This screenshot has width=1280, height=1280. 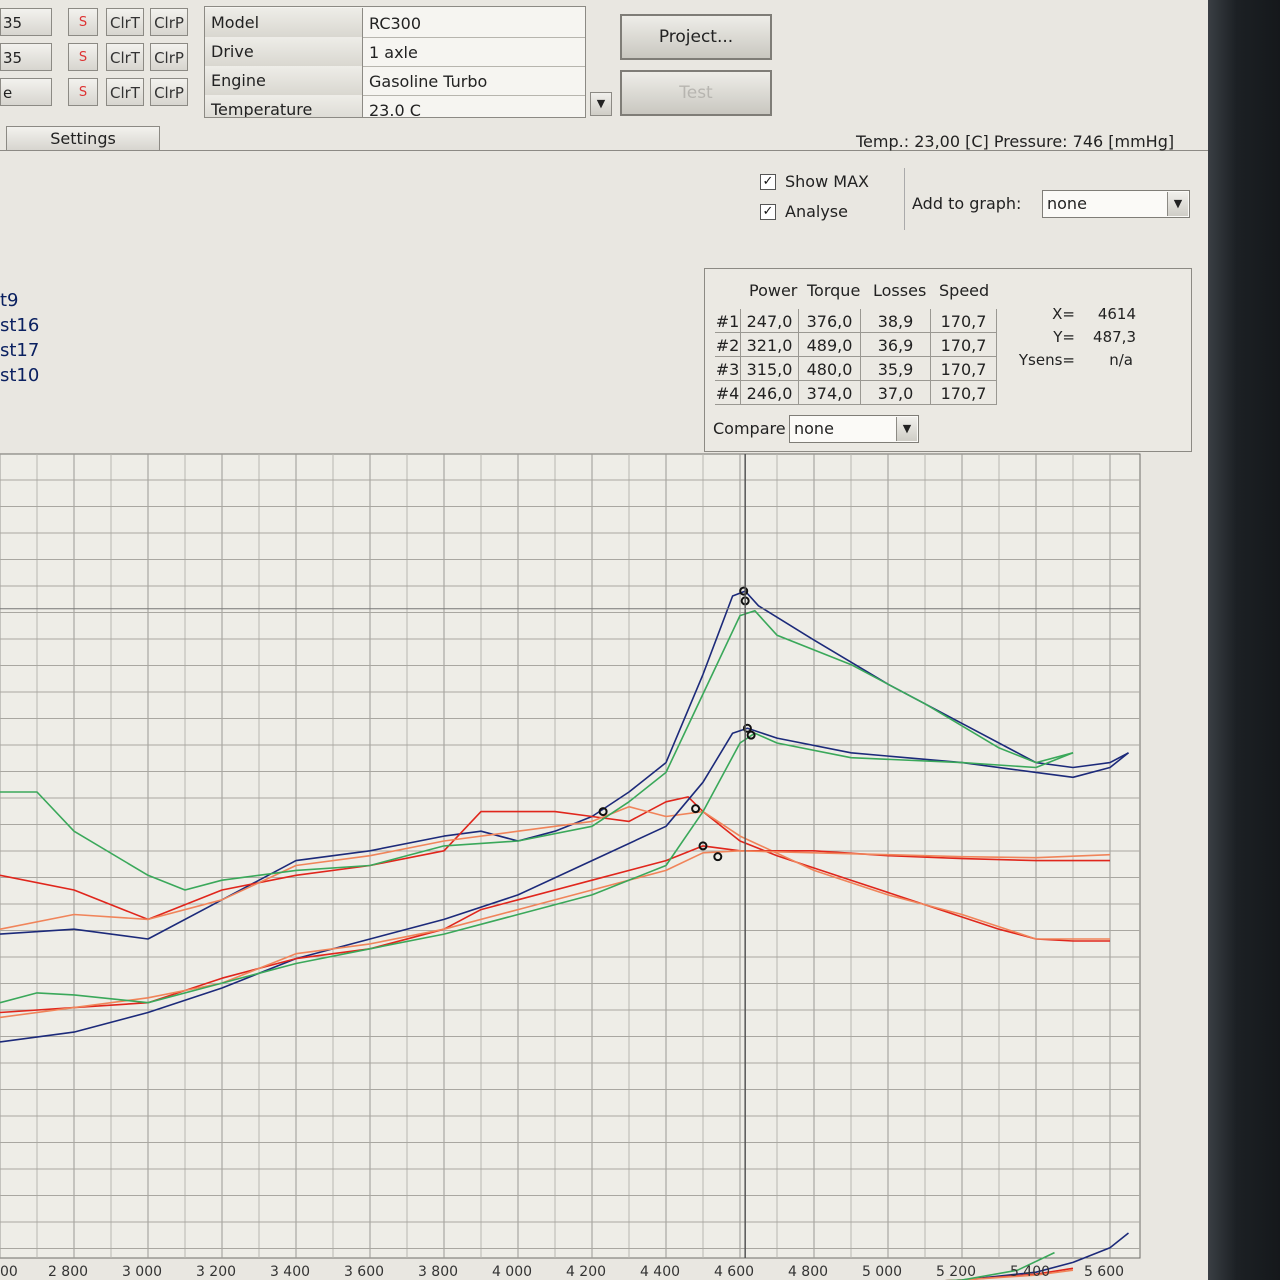 I want to click on row-id: #4, so click(x=728, y=393).